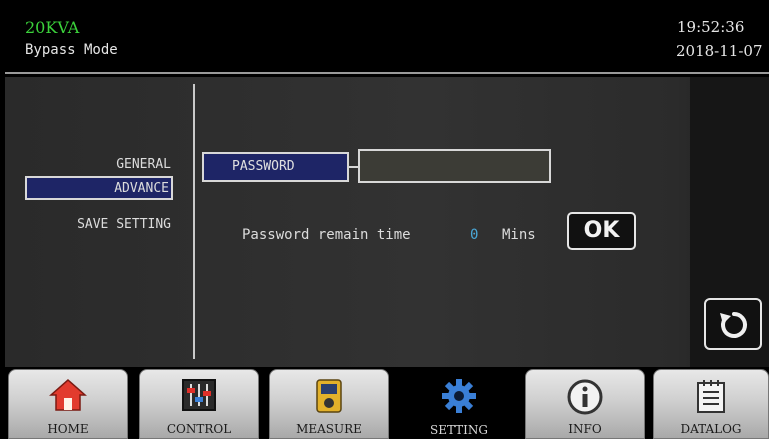 This screenshot has height=439, width=769. I want to click on home-icon, so click(68, 394).